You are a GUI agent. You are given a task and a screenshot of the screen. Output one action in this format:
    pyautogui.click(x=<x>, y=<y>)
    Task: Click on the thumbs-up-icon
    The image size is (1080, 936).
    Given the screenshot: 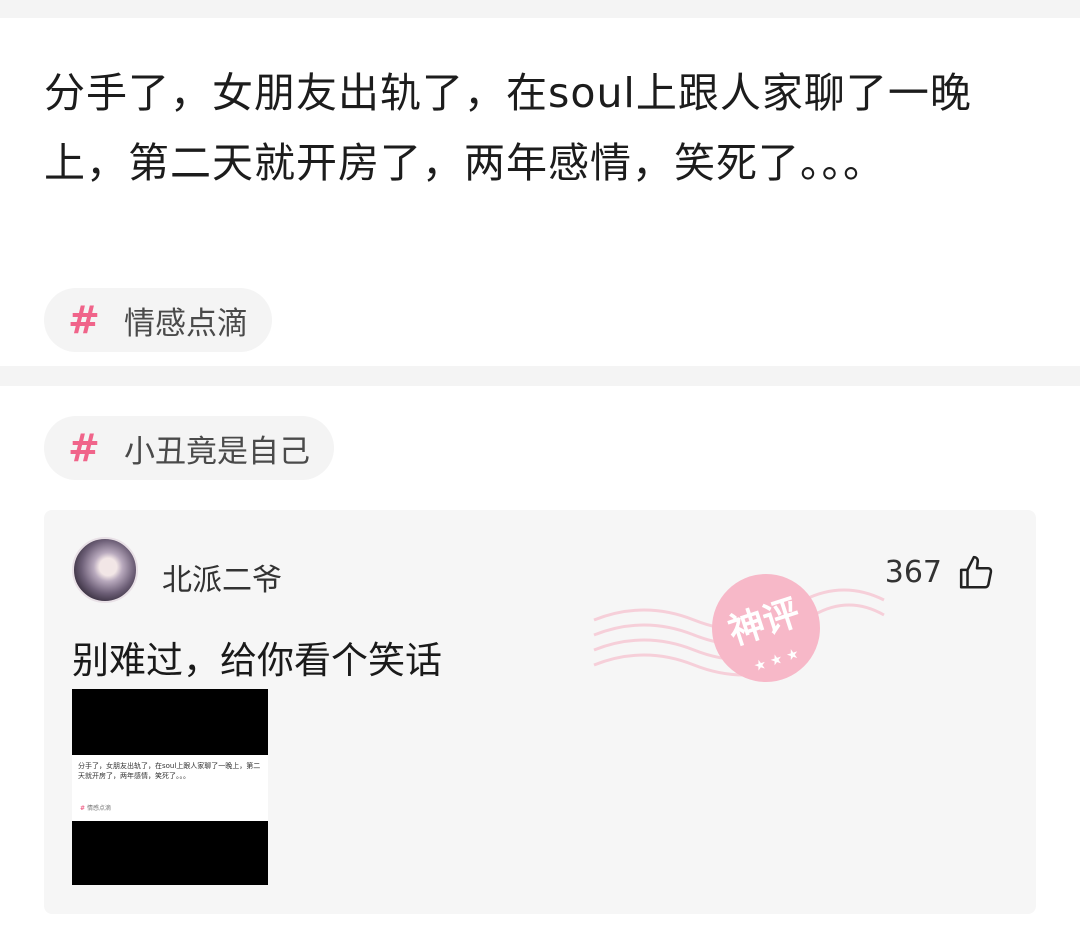 What is the action you would take?
    pyautogui.click(x=977, y=573)
    